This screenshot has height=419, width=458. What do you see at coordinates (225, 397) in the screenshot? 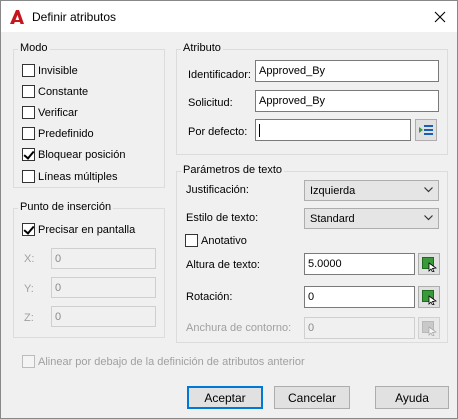
I see `accept-button: Aceptar` at bounding box center [225, 397].